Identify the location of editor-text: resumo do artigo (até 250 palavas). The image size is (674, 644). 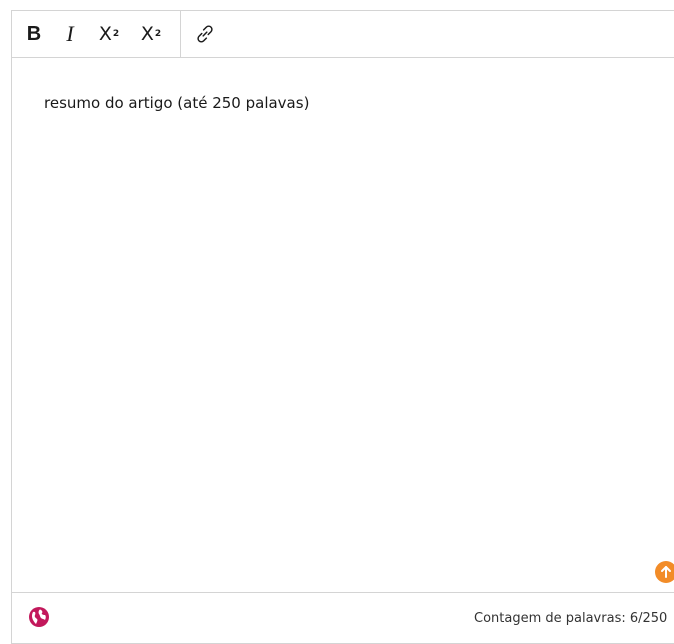
(177, 103).